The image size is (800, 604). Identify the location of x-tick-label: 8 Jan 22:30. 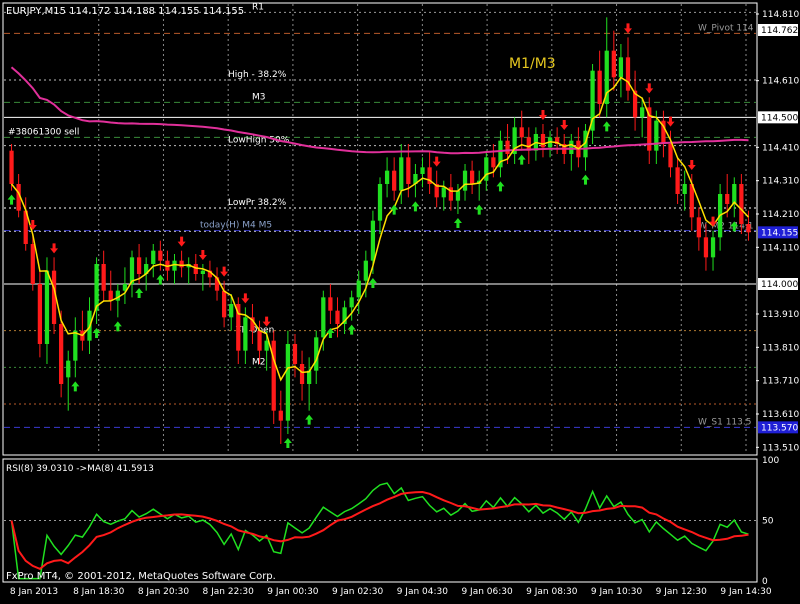
(229, 592).